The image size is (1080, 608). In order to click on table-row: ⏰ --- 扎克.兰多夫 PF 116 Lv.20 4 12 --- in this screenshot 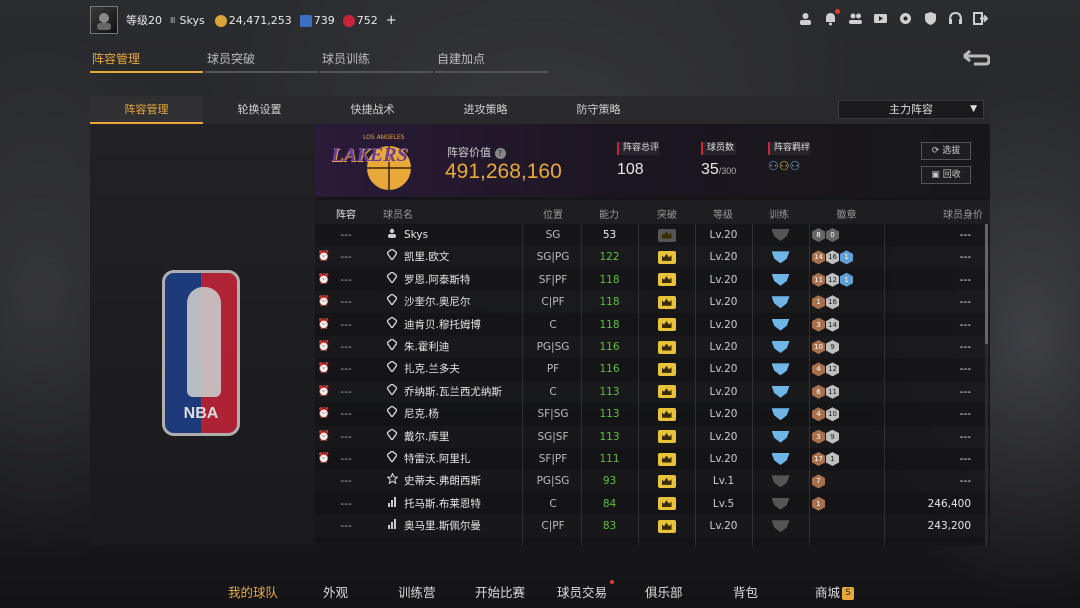, I will do `click(652, 369)`.